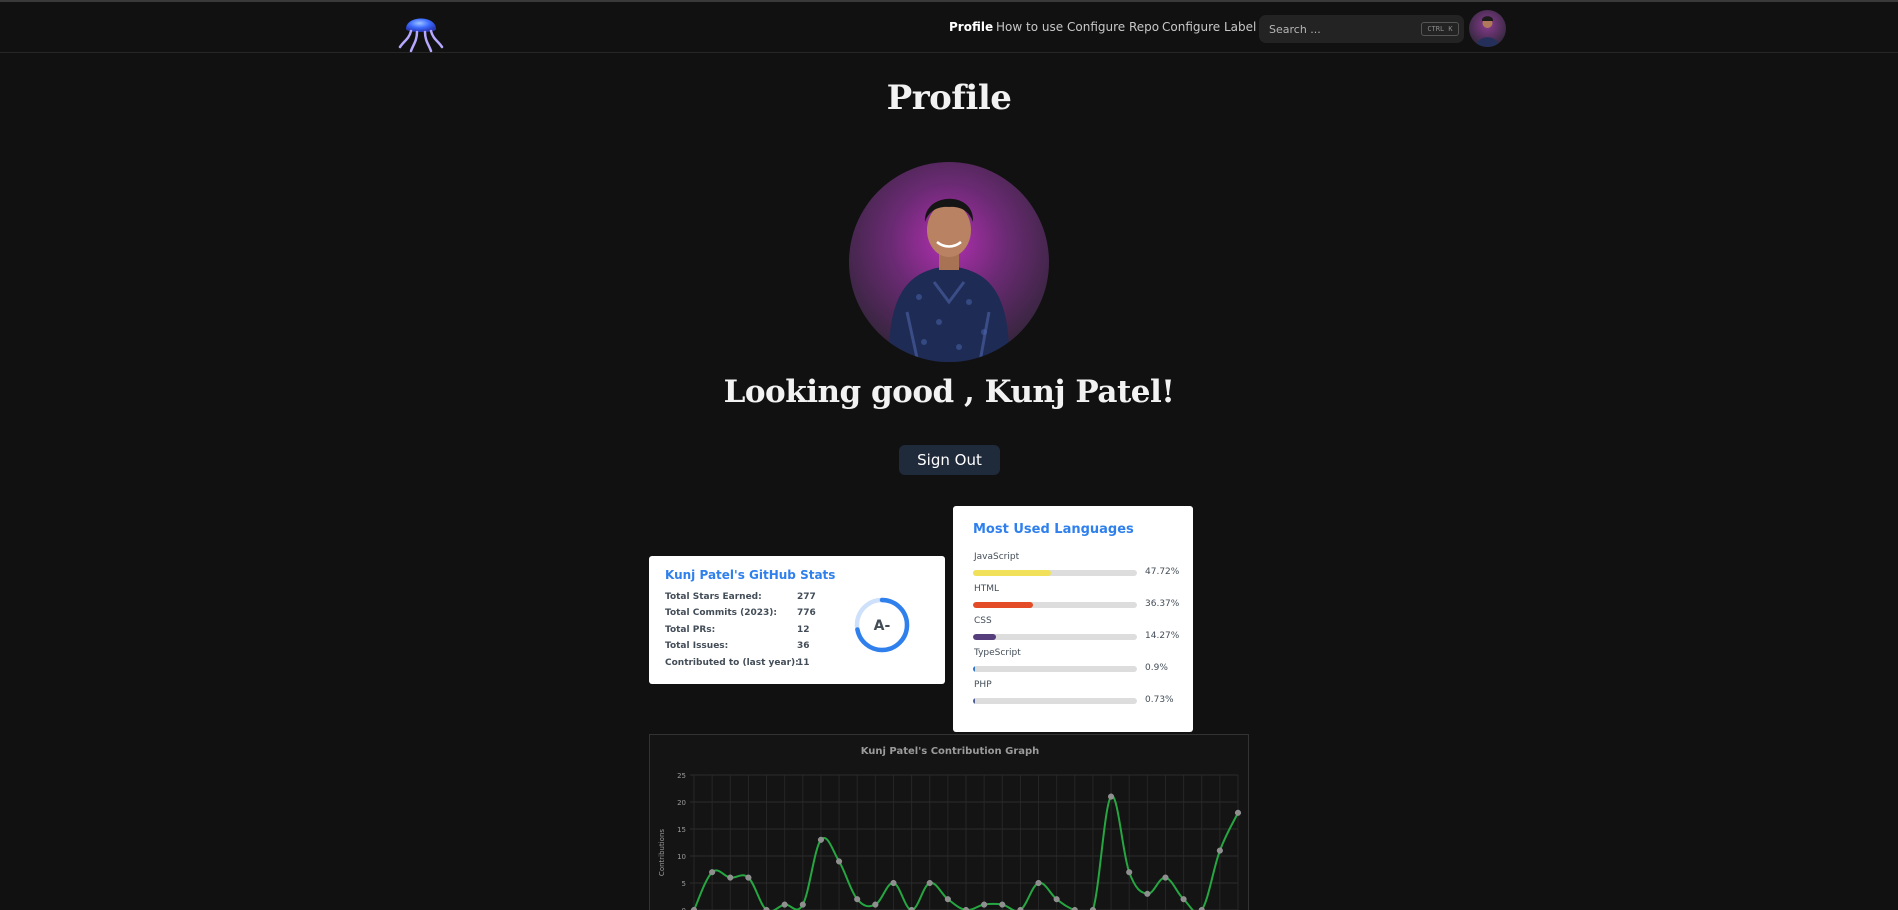 The image size is (1898, 910). Describe the element at coordinates (681, 830) in the screenshot. I see `y-tick-label: 15` at that location.